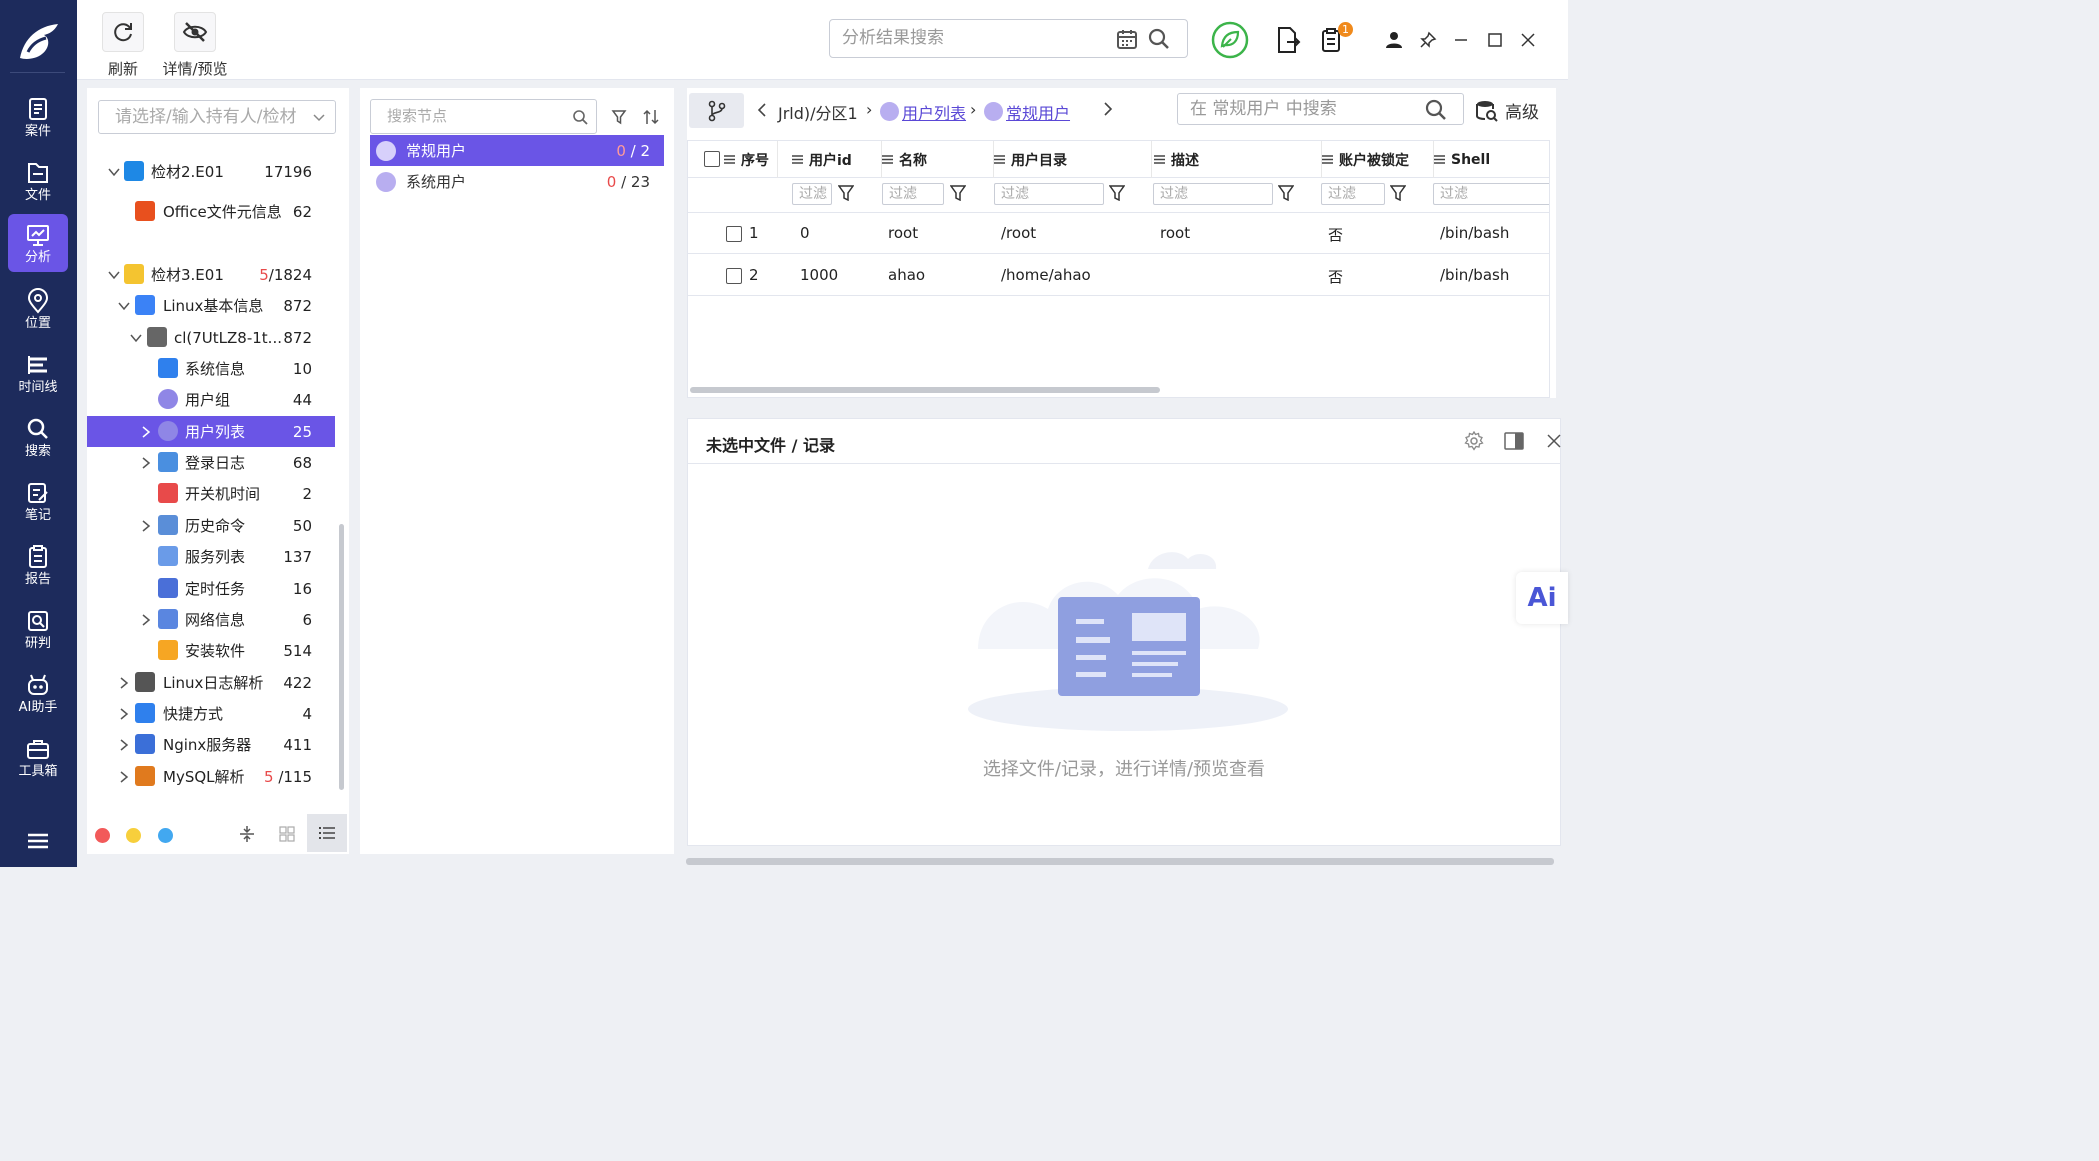 This screenshot has height=1161, width=2099. What do you see at coordinates (38, 243) in the screenshot?
I see `nav-analysis: 分析` at bounding box center [38, 243].